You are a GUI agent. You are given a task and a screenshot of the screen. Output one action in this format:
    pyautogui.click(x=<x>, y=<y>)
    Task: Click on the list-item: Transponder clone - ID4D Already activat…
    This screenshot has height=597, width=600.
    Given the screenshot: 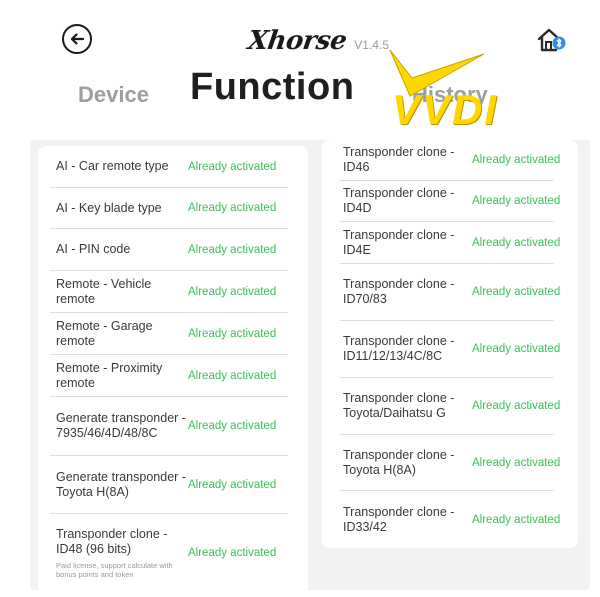 What is the action you would take?
    pyautogui.click(x=450, y=201)
    